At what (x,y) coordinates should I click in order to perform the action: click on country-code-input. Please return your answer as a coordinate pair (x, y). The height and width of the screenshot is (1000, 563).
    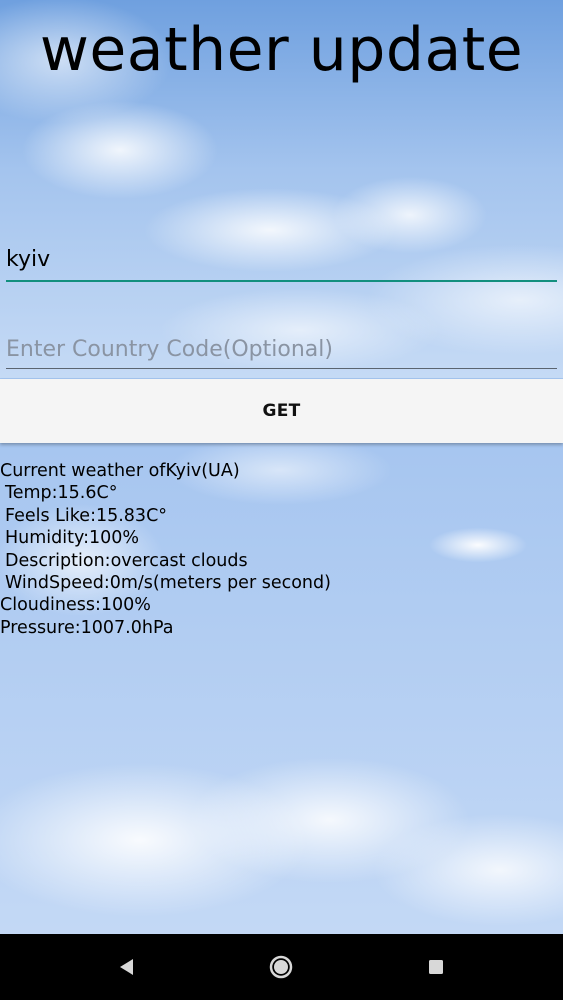
    Looking at the image, I should click on (281, 349).